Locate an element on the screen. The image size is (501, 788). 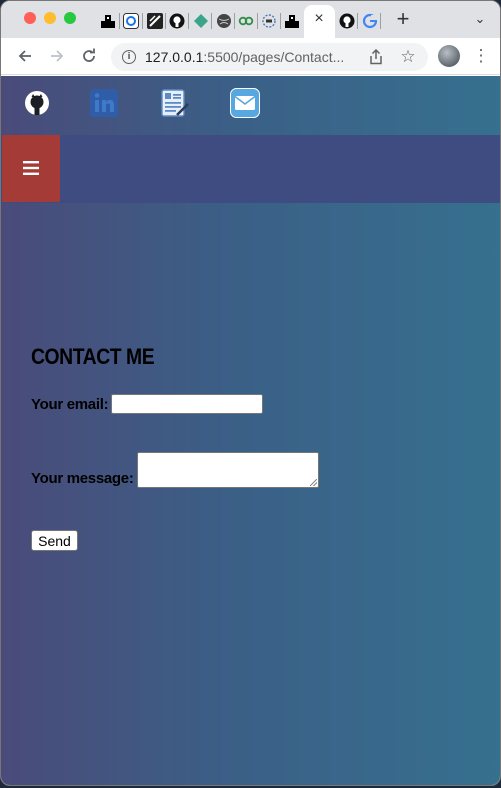
email-link is located at coordinates (245, 105).